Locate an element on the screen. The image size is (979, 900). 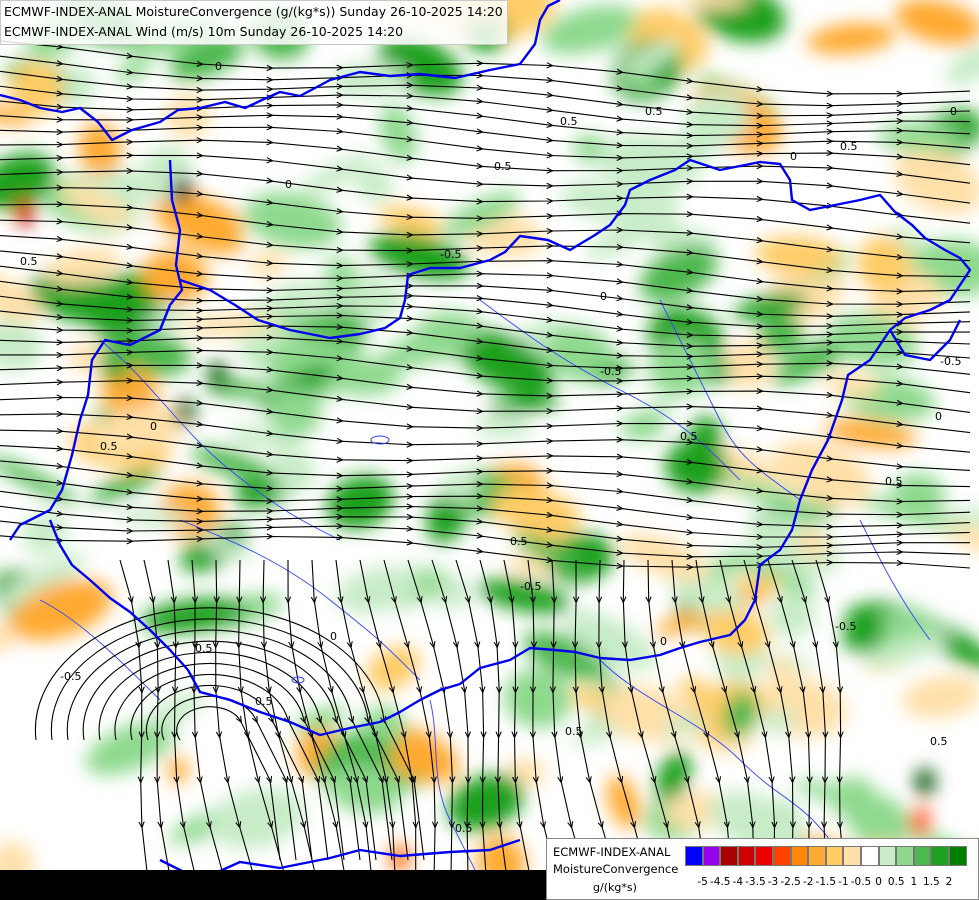
legend-tick-label: -1 is located at coordinates (843, 882).